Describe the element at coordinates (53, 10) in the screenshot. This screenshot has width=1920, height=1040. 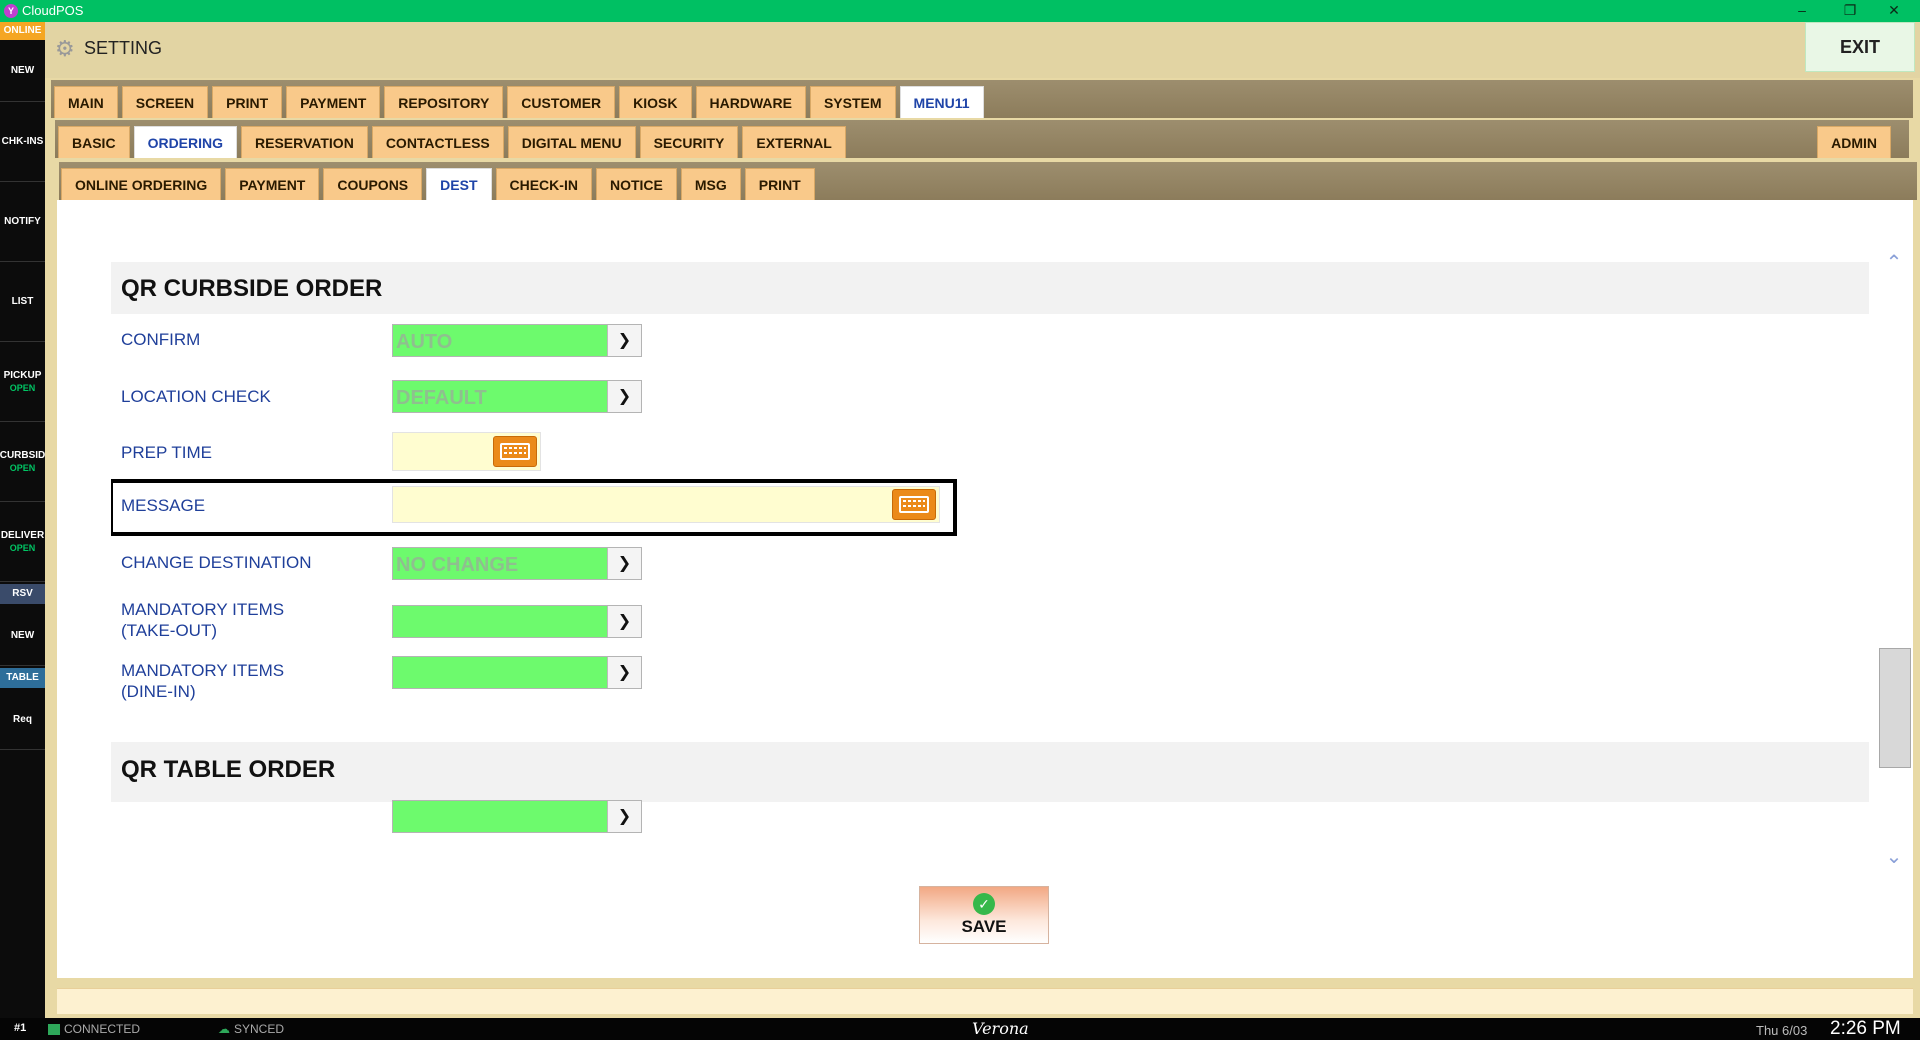
I see `app-title: CloudPOS` at that location.